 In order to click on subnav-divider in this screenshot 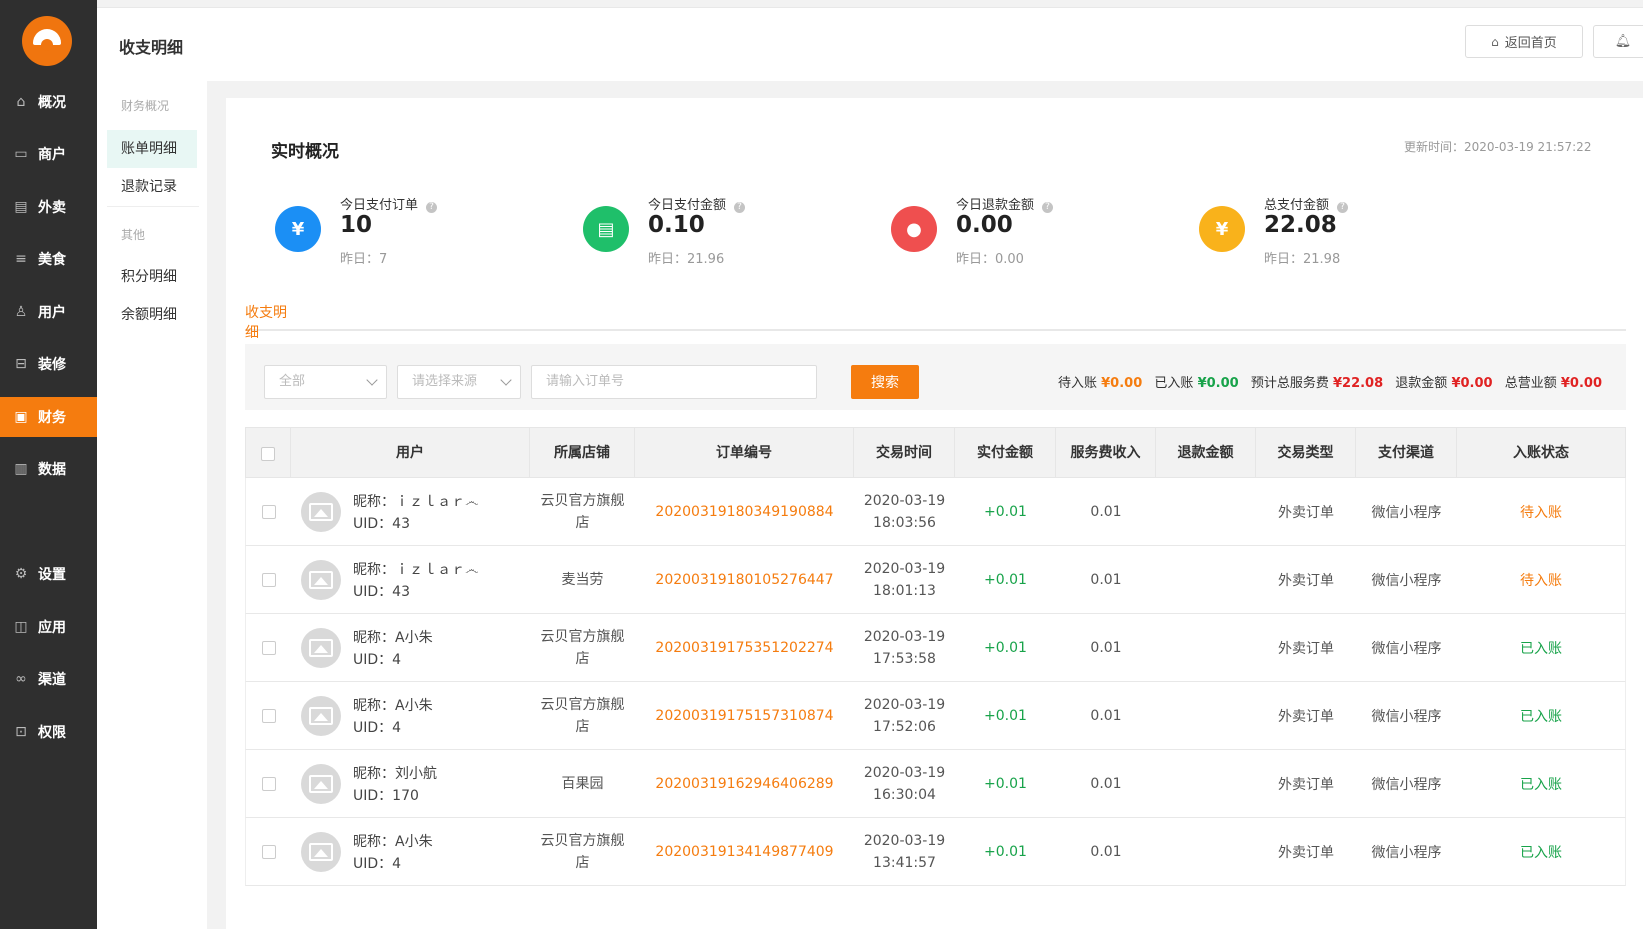, I will do `click(153, 206)`.